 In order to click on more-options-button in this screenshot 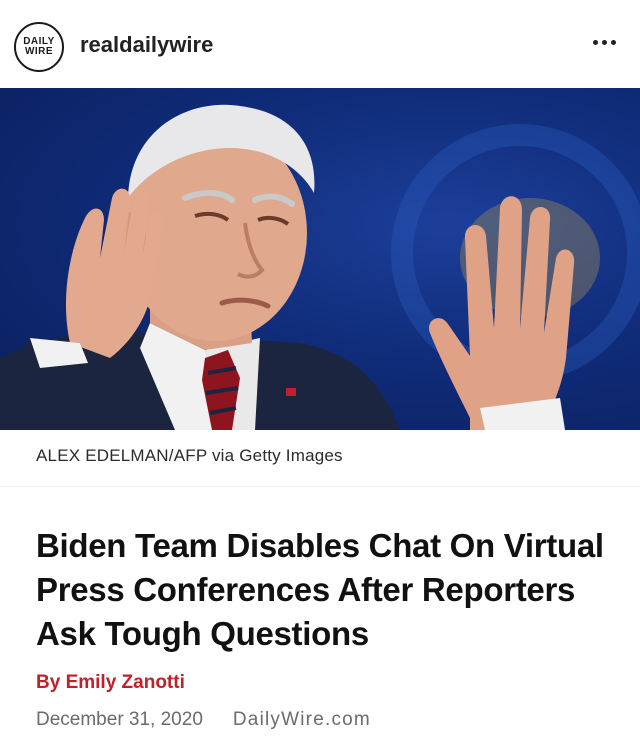, I will do `click(604, 42)`.